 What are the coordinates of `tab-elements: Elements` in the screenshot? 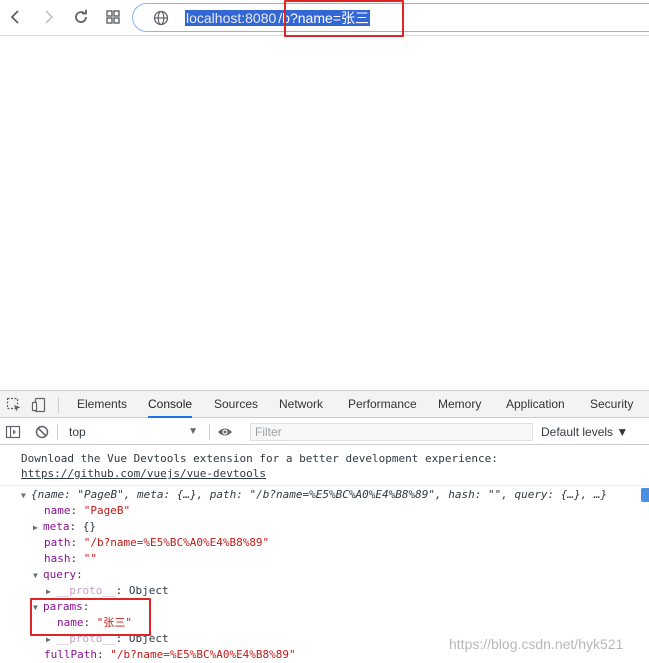 It's located at (102, 404).